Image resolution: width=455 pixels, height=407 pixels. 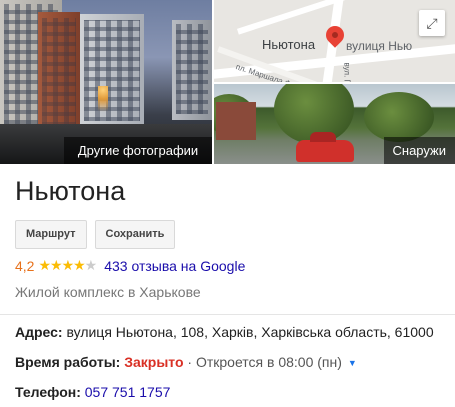 What do you see at coordinates (347, 72) in the screenshot?
I see `map-vertical-label: вул. Га` at bounding box center [347, 72].